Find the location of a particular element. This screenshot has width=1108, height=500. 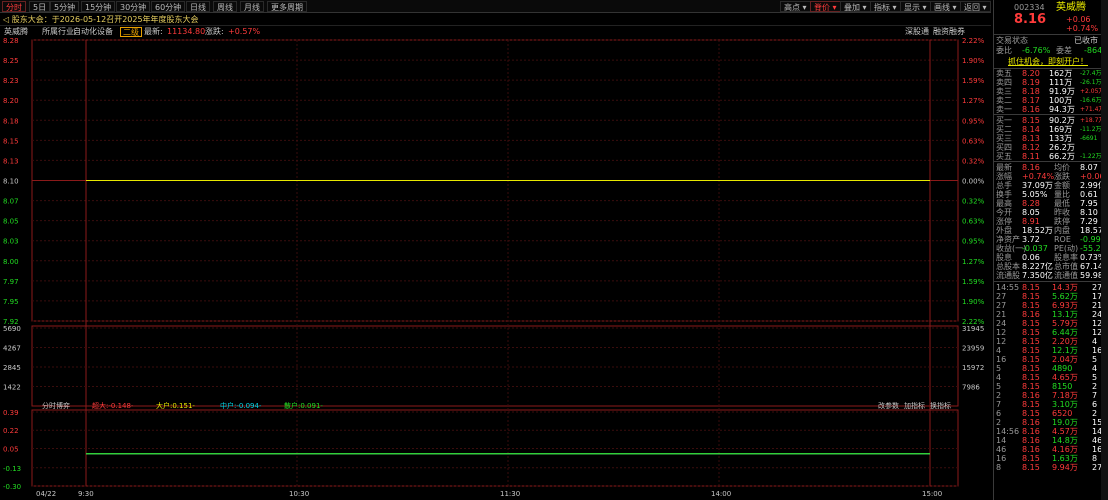

panel-row: 14:55 8.15 14.3万 27 is located at coordinates (1051, 287).